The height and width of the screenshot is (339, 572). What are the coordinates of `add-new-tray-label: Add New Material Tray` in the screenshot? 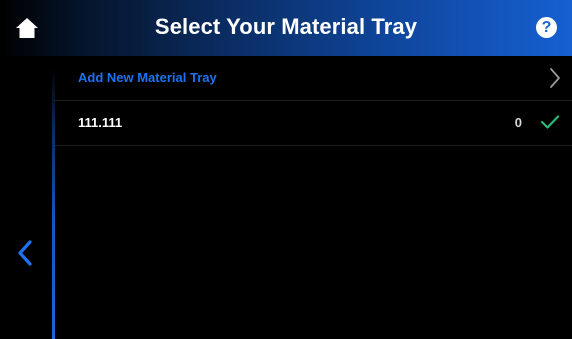 It's located at (147, 77).